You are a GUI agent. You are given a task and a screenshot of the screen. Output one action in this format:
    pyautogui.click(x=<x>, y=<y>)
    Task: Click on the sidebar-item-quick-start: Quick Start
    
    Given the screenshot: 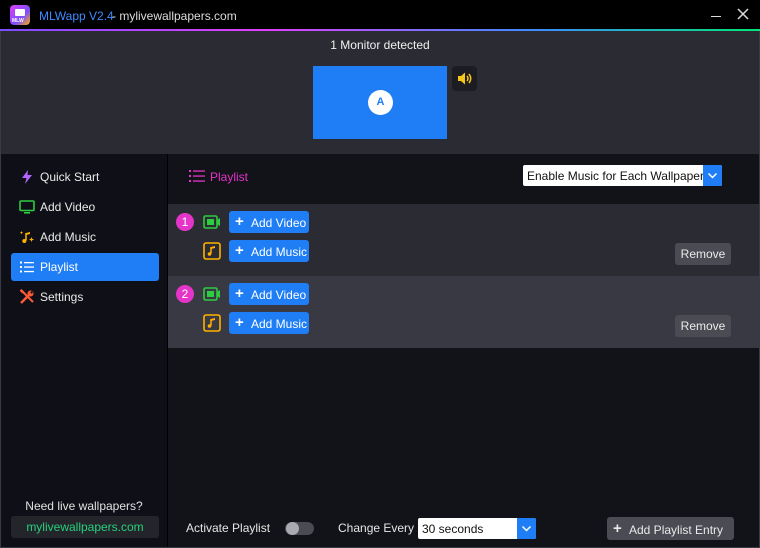 What is the action you would take?
    pyautogui.click(x=85, y=177)
    